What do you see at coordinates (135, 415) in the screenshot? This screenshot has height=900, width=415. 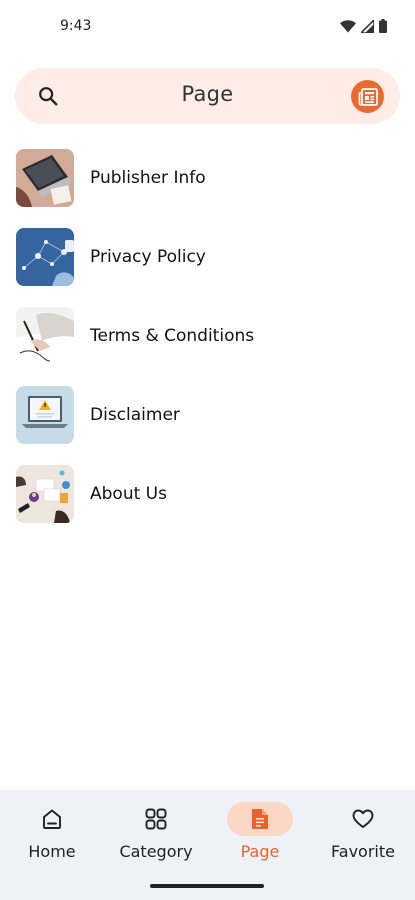 I see `list-item-label: Disclaimer` at bounding box center [135, 415].